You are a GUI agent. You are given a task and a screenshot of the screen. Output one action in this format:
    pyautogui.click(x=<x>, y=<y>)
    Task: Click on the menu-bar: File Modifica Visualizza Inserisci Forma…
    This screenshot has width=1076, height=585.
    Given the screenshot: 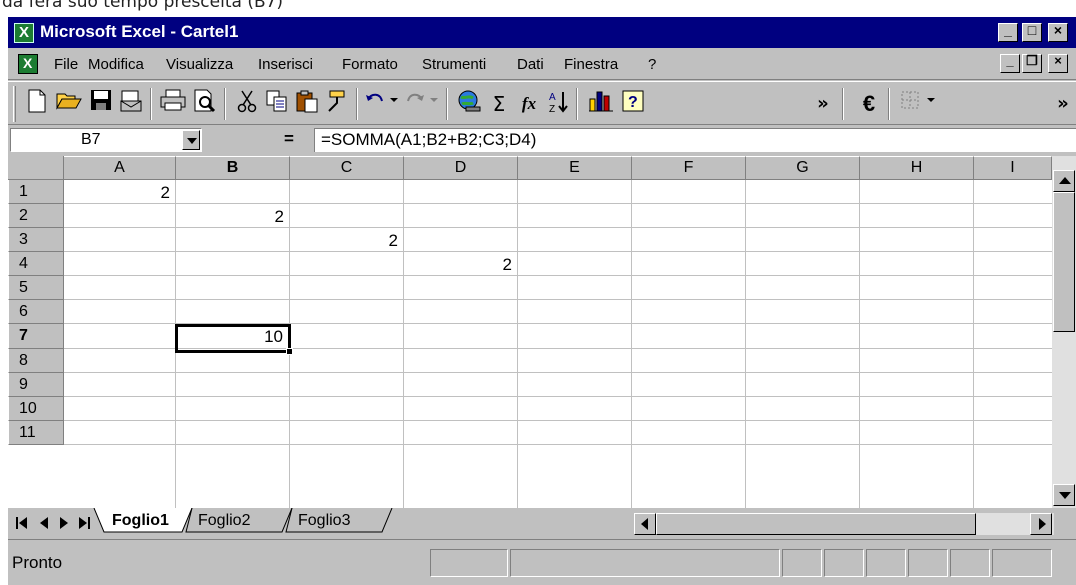 What is the action you would take?
    pyautogui.click(x=542, y=64)
    